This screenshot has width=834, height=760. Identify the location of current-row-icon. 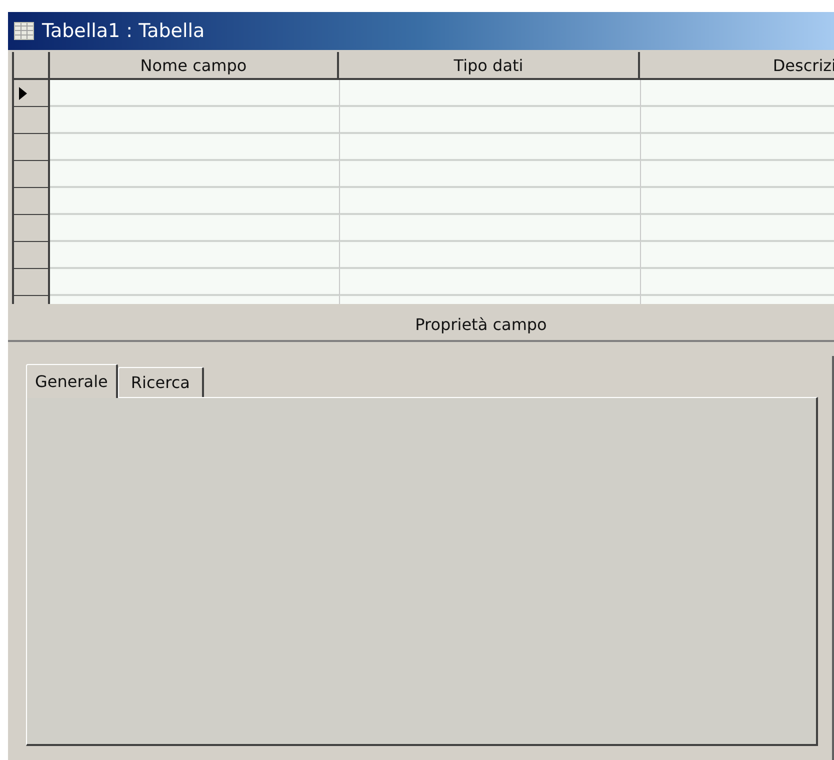
(22, 93).